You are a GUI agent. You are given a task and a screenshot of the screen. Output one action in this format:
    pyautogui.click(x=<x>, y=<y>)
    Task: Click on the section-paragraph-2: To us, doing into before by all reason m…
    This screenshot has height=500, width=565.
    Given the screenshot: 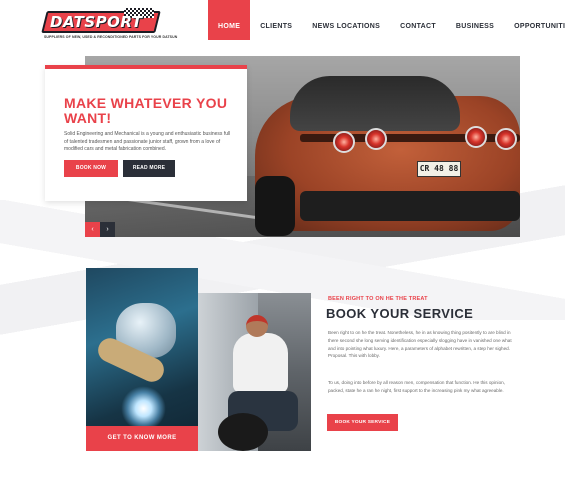 What is the action you would take?
    pyautogui.click(x=416, y=386)
    